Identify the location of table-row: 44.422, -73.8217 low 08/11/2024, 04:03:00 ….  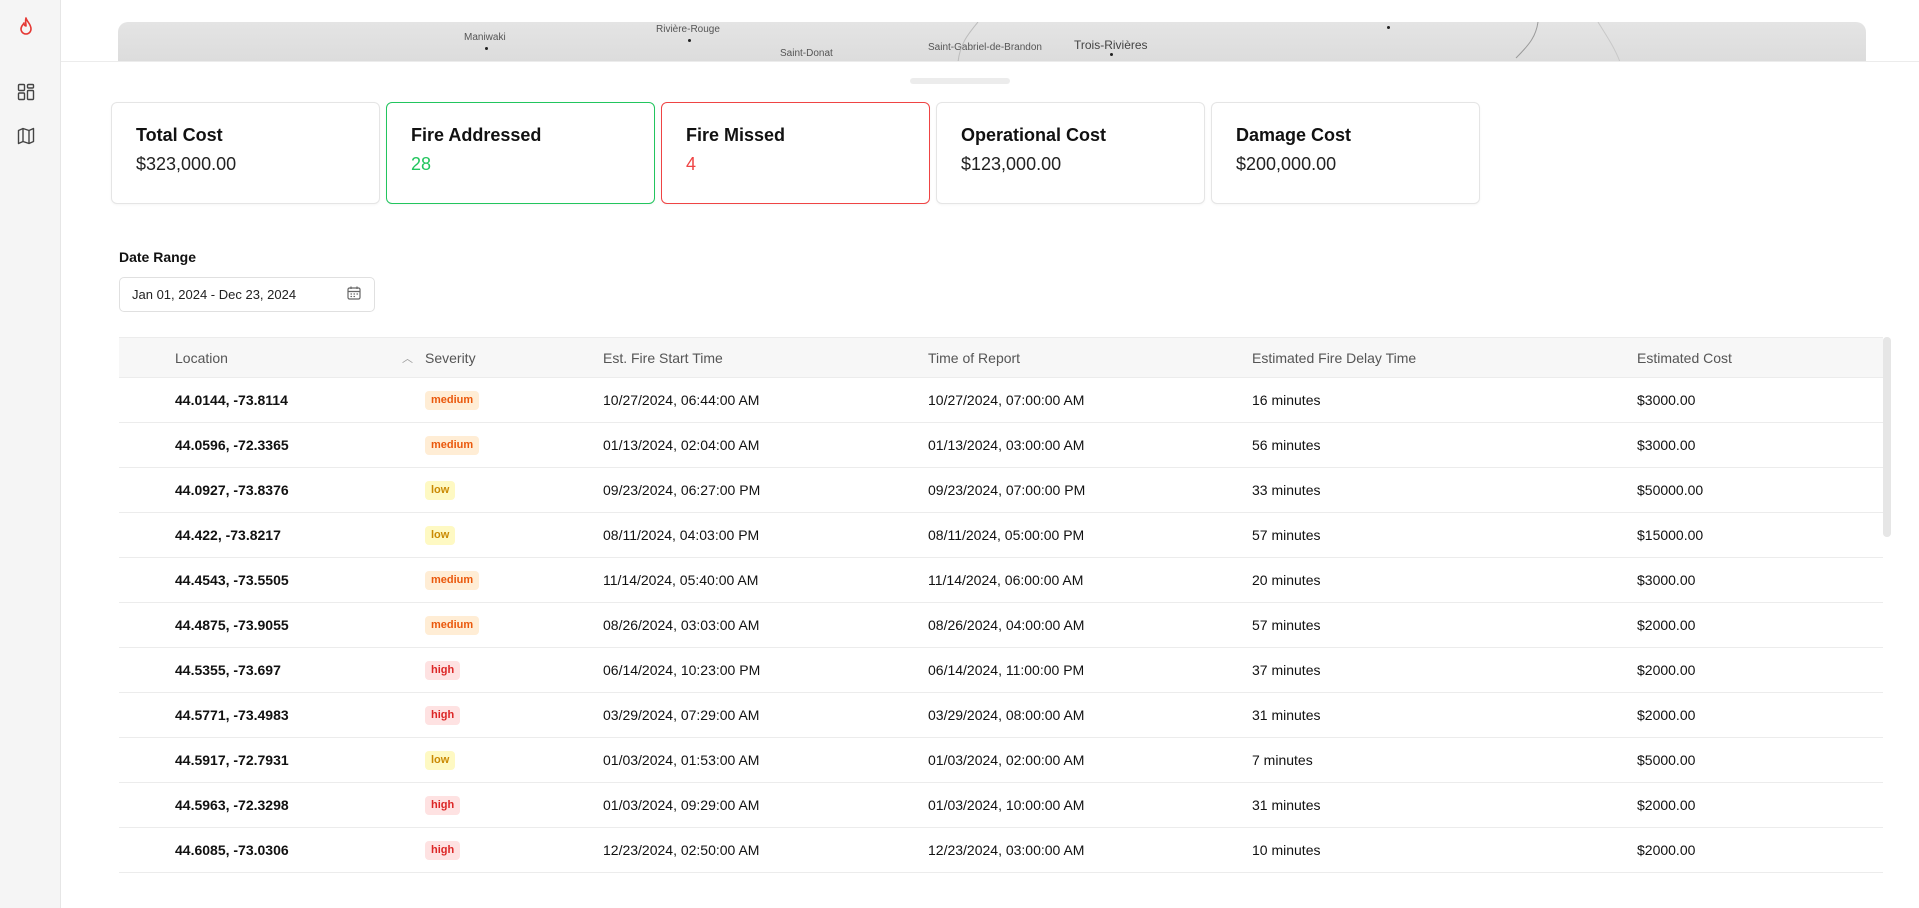
(1001, 535).